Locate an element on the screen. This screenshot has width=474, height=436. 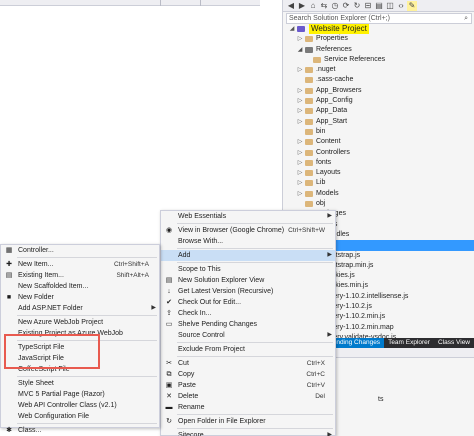
menu-item-new-folder: ■ New Folder is located at coordinates (80, 297).